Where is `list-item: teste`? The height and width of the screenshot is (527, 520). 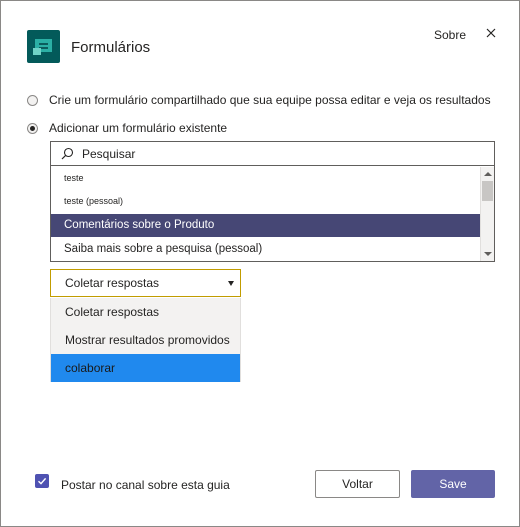
list-item: teste is located at coordinates (265, 182).